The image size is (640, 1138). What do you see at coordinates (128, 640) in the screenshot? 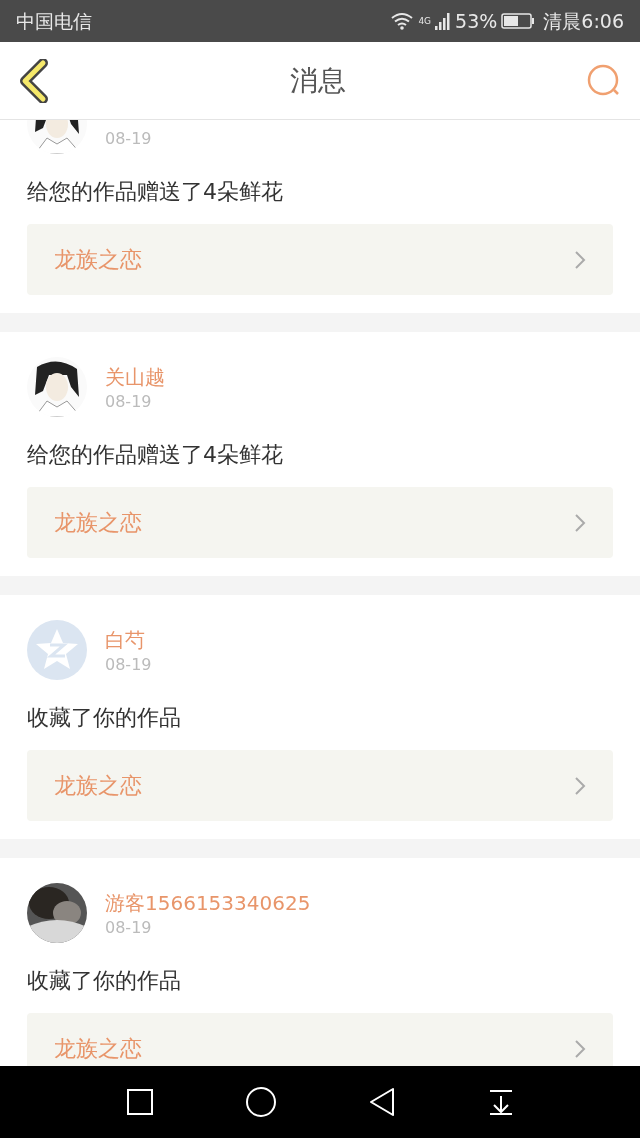
I see `user-name: 白芍` at bounding box center [128, 640].